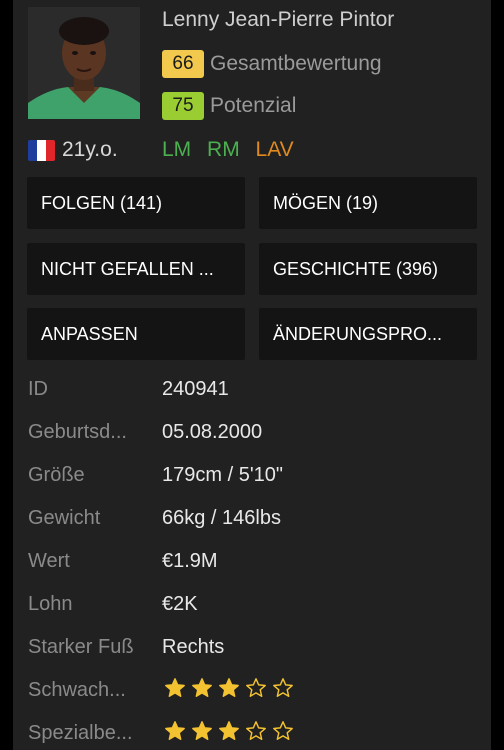  I want to click on position-lav: LAV, so click(274, 149).